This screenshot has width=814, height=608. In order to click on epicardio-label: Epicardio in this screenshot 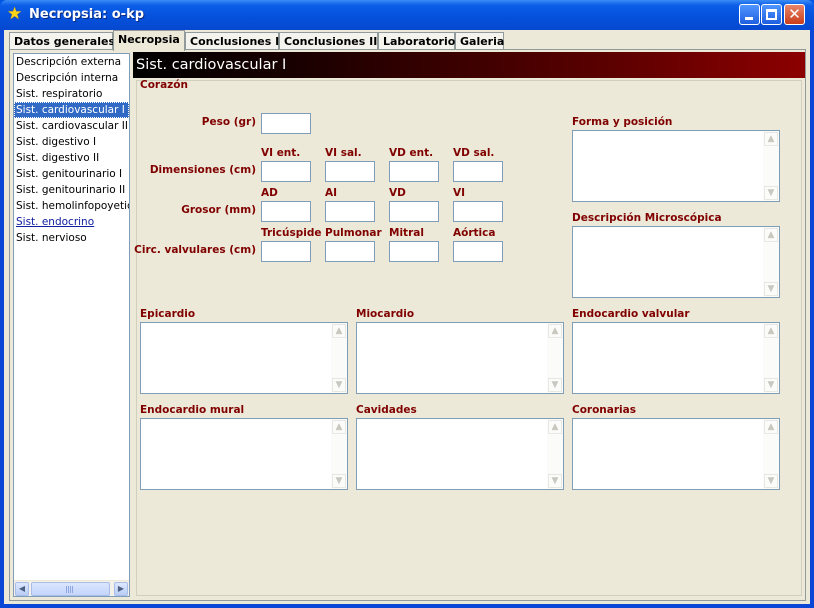, I will do `click(168, 314)`.